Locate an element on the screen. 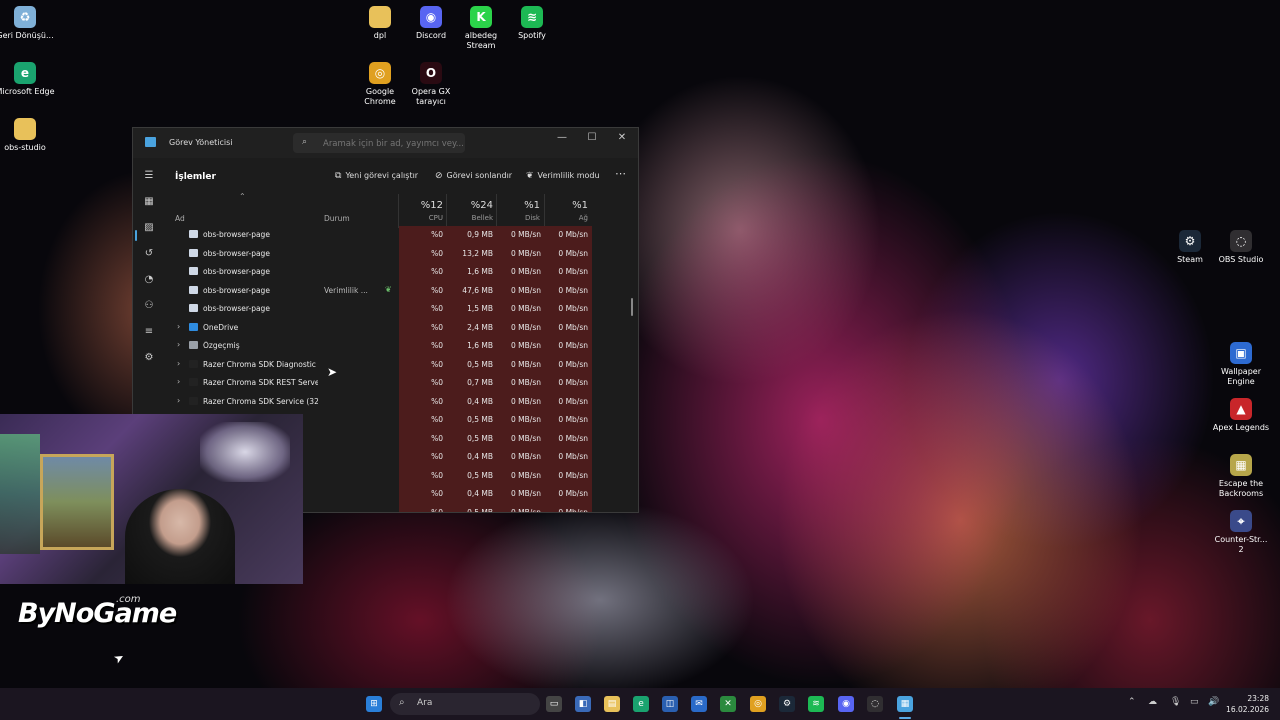 This screenshot has width=1280, height=720. chrome-icon: ◎ is located at coordinates (758, 704).